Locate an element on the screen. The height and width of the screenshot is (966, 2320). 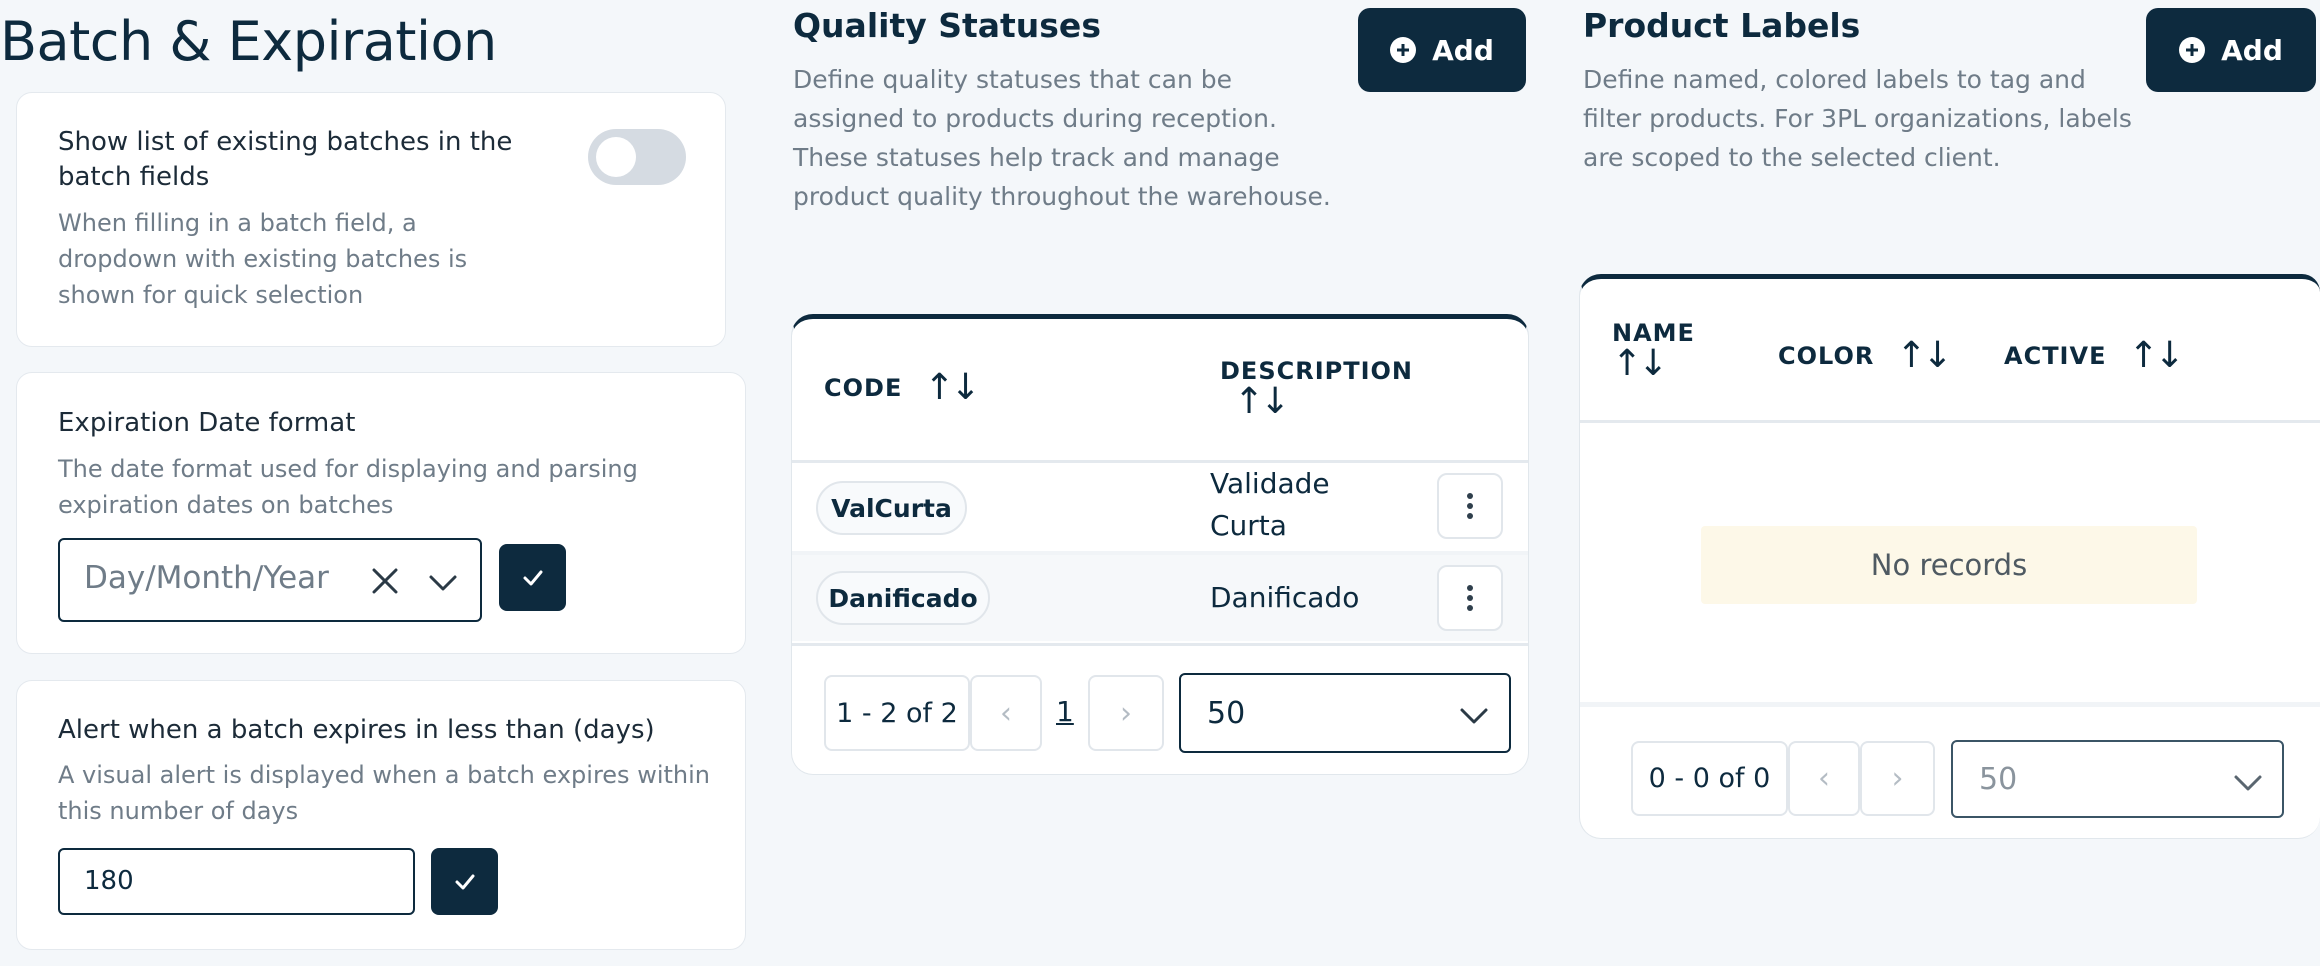
quality-statuses-title: Quality Statuses is located at coordinates (947, 25).